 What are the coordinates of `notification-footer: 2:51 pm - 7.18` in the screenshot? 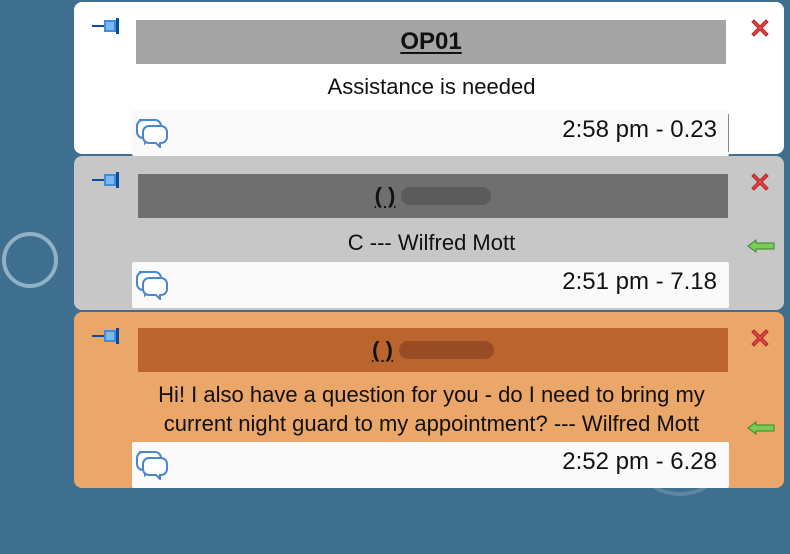 It's located at (430, 285).